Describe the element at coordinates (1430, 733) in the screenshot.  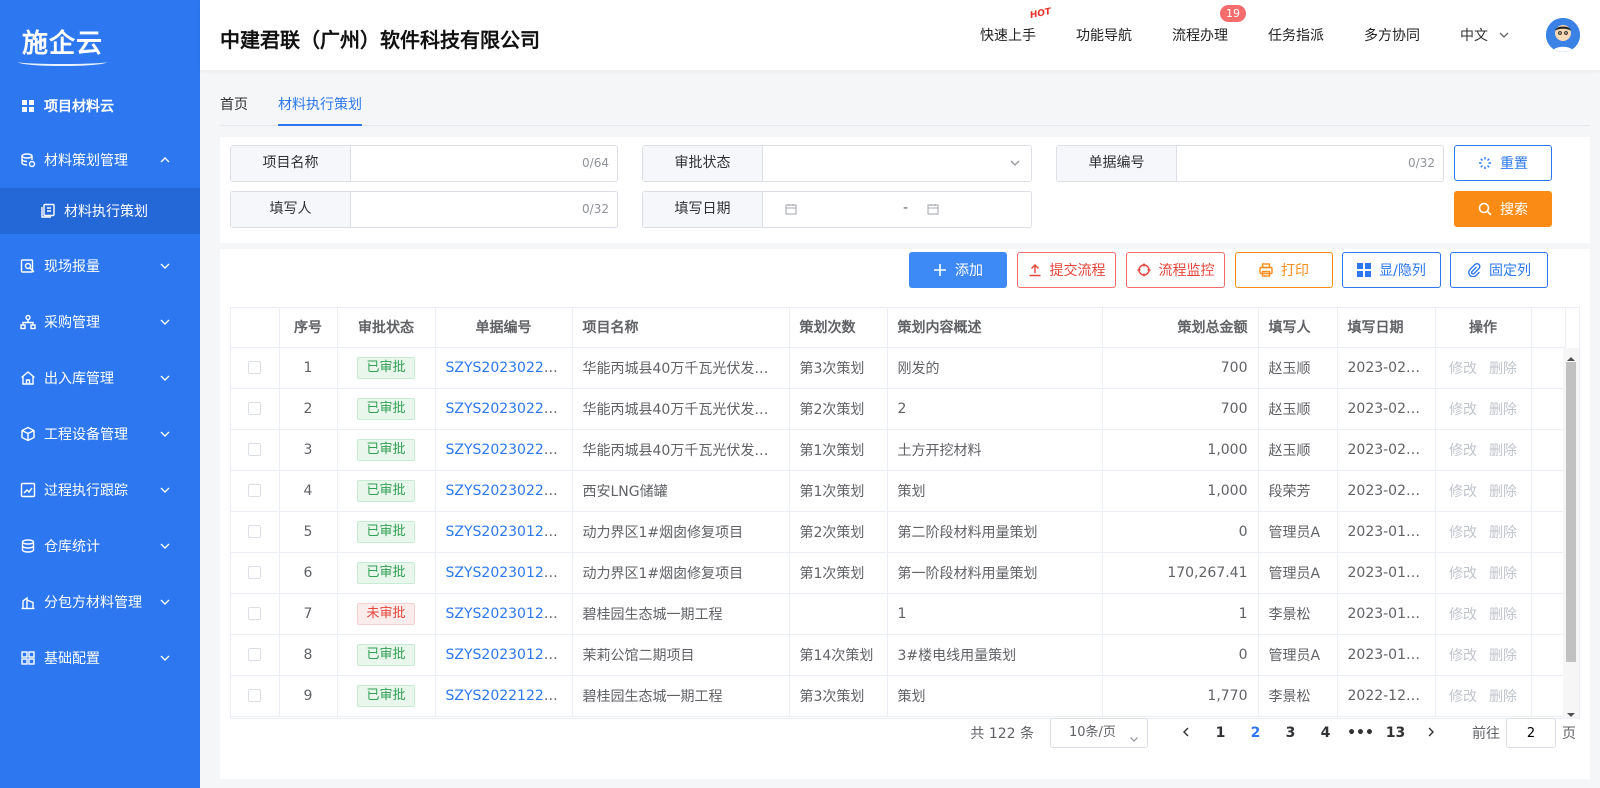
I see `next-page-button` at that location.